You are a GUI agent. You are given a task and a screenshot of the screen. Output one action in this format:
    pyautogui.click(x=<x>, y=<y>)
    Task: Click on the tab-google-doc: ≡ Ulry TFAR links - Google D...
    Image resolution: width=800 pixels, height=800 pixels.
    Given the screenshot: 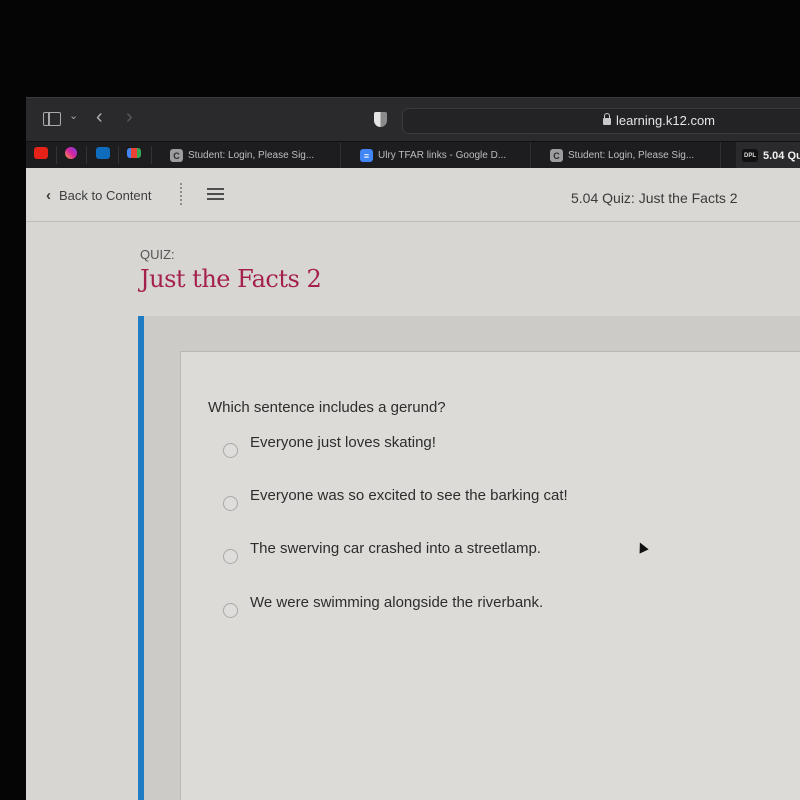 What is the action you would take?
    pyautogui.click(x=445, y=155)
    